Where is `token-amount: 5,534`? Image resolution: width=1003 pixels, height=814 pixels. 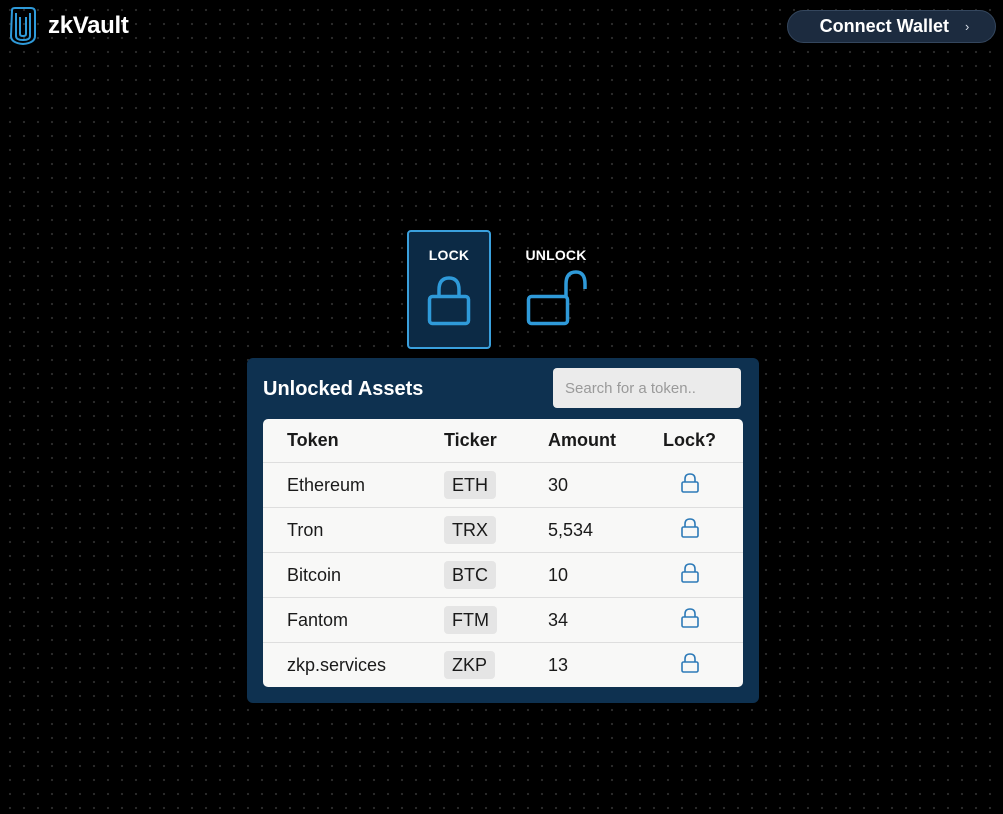
token-amount: 5,534 is located at coordinates (604, 530).